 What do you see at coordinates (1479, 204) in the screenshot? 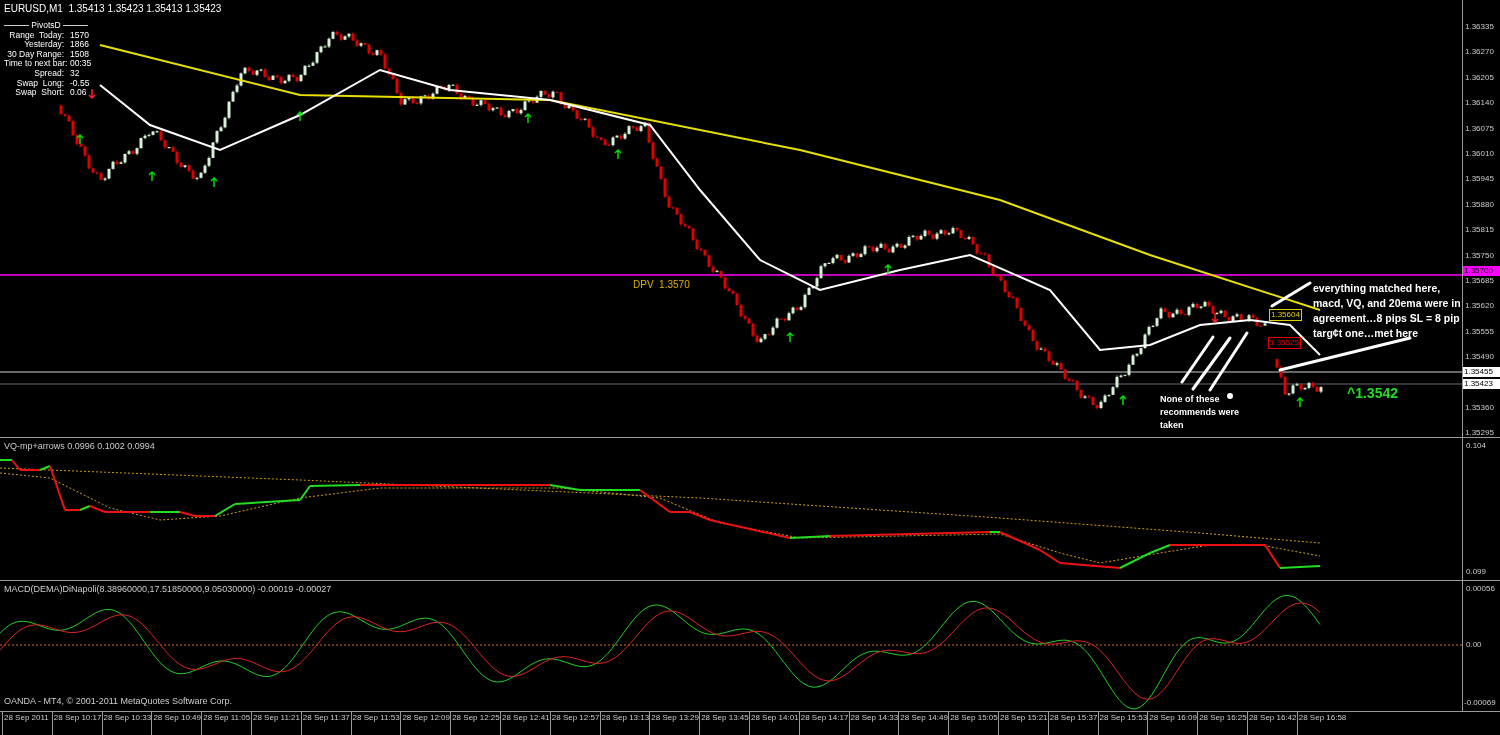
I see `price-axis-label: 1.35880` at bounding box center [1479, 204].